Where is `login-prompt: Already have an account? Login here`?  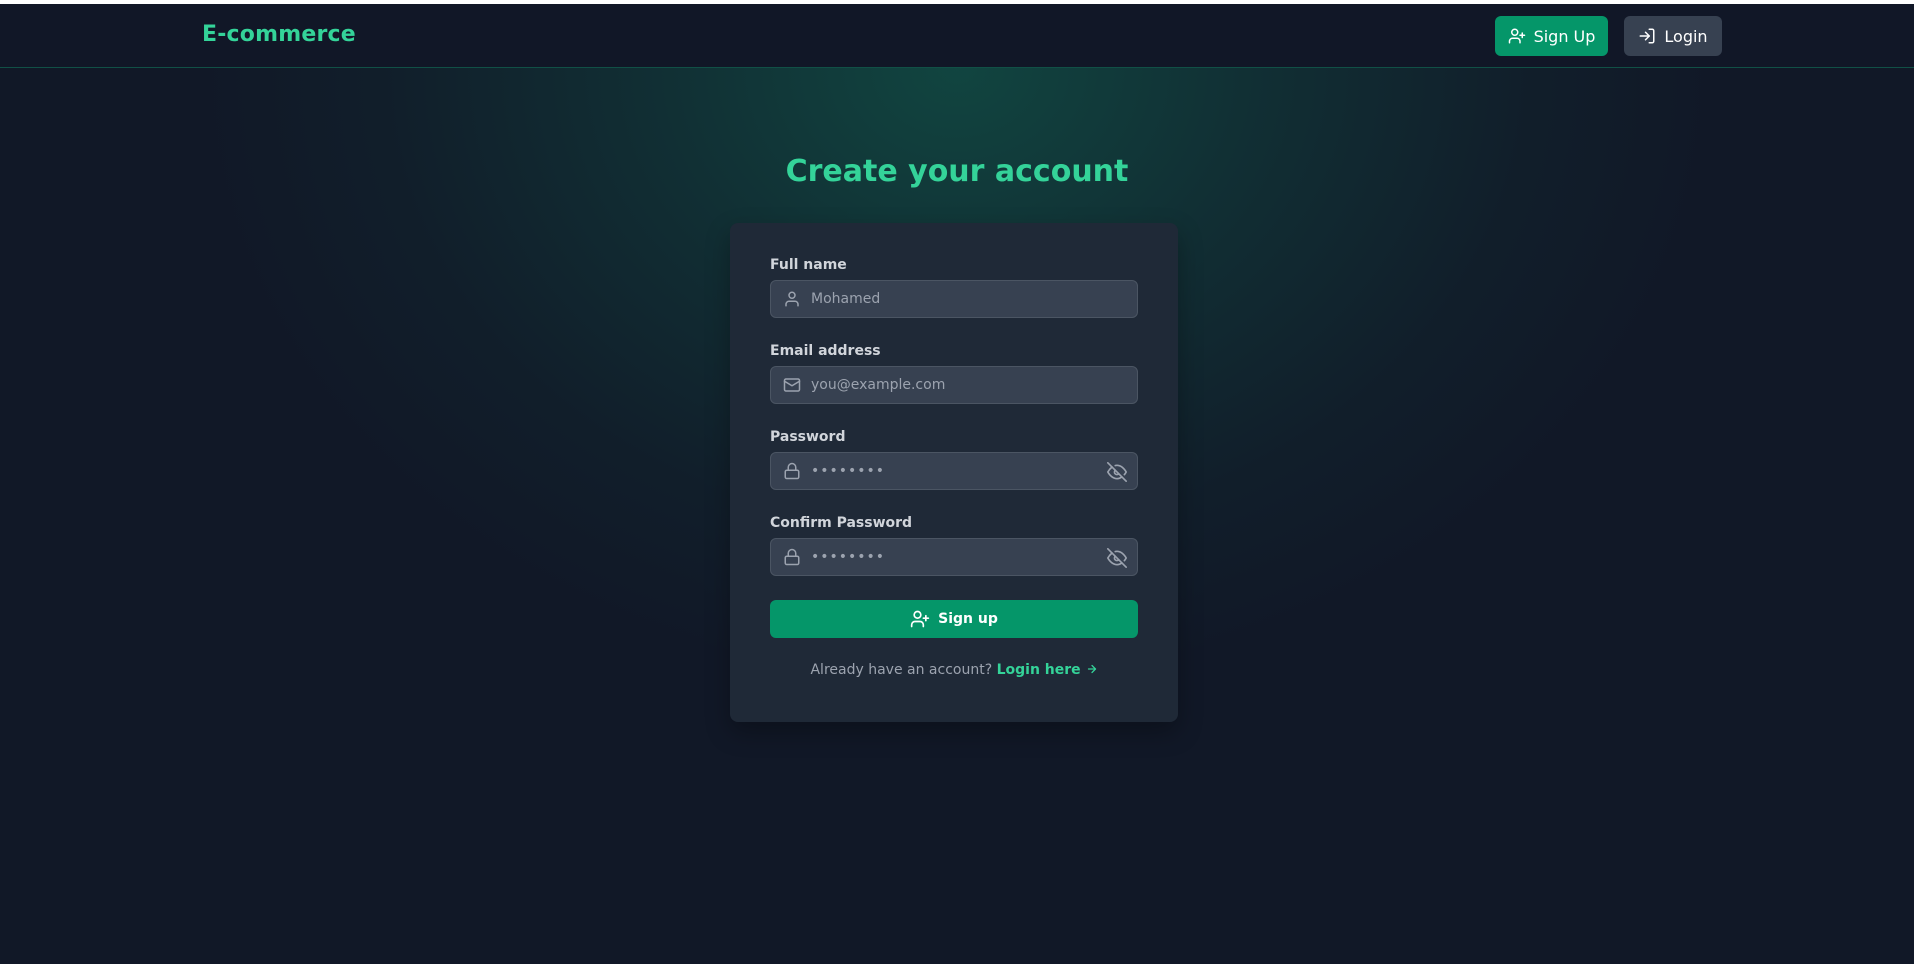 login-prompt: Already have an account? Login here is located at coordinates (954, 670).